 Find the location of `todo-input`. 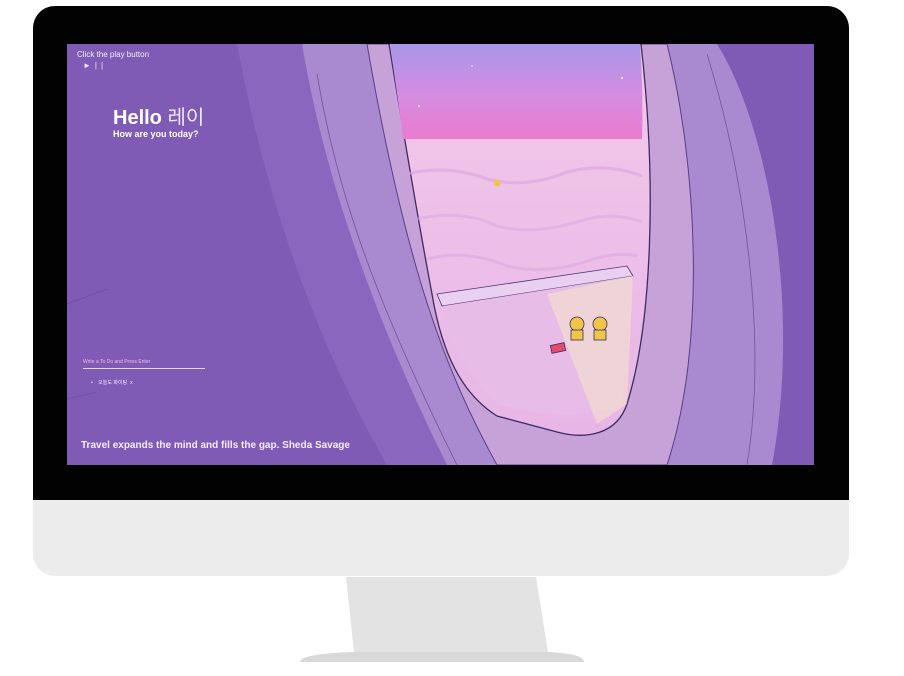

todo-input is located at coordinates (144, 362).